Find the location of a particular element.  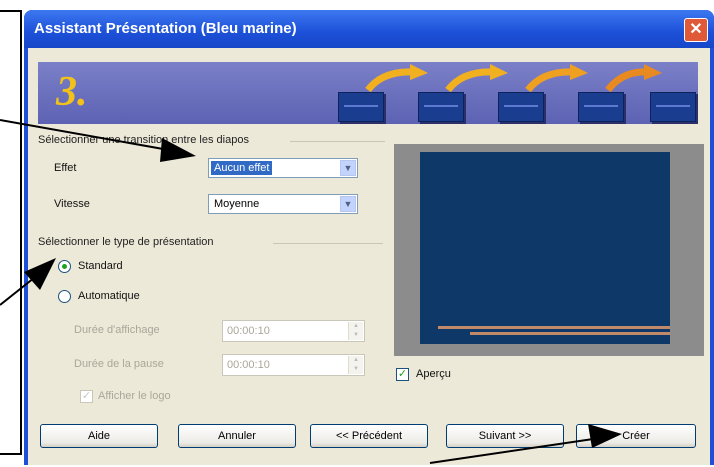

arrow-to-effect-icon is located at coordinates (98, 140).